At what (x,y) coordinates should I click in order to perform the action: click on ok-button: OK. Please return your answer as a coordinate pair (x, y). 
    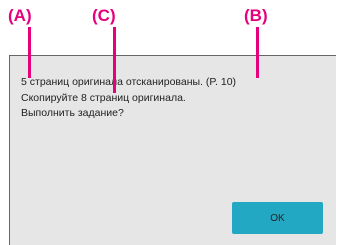
    Looking at the image, I should click on (277, 218).